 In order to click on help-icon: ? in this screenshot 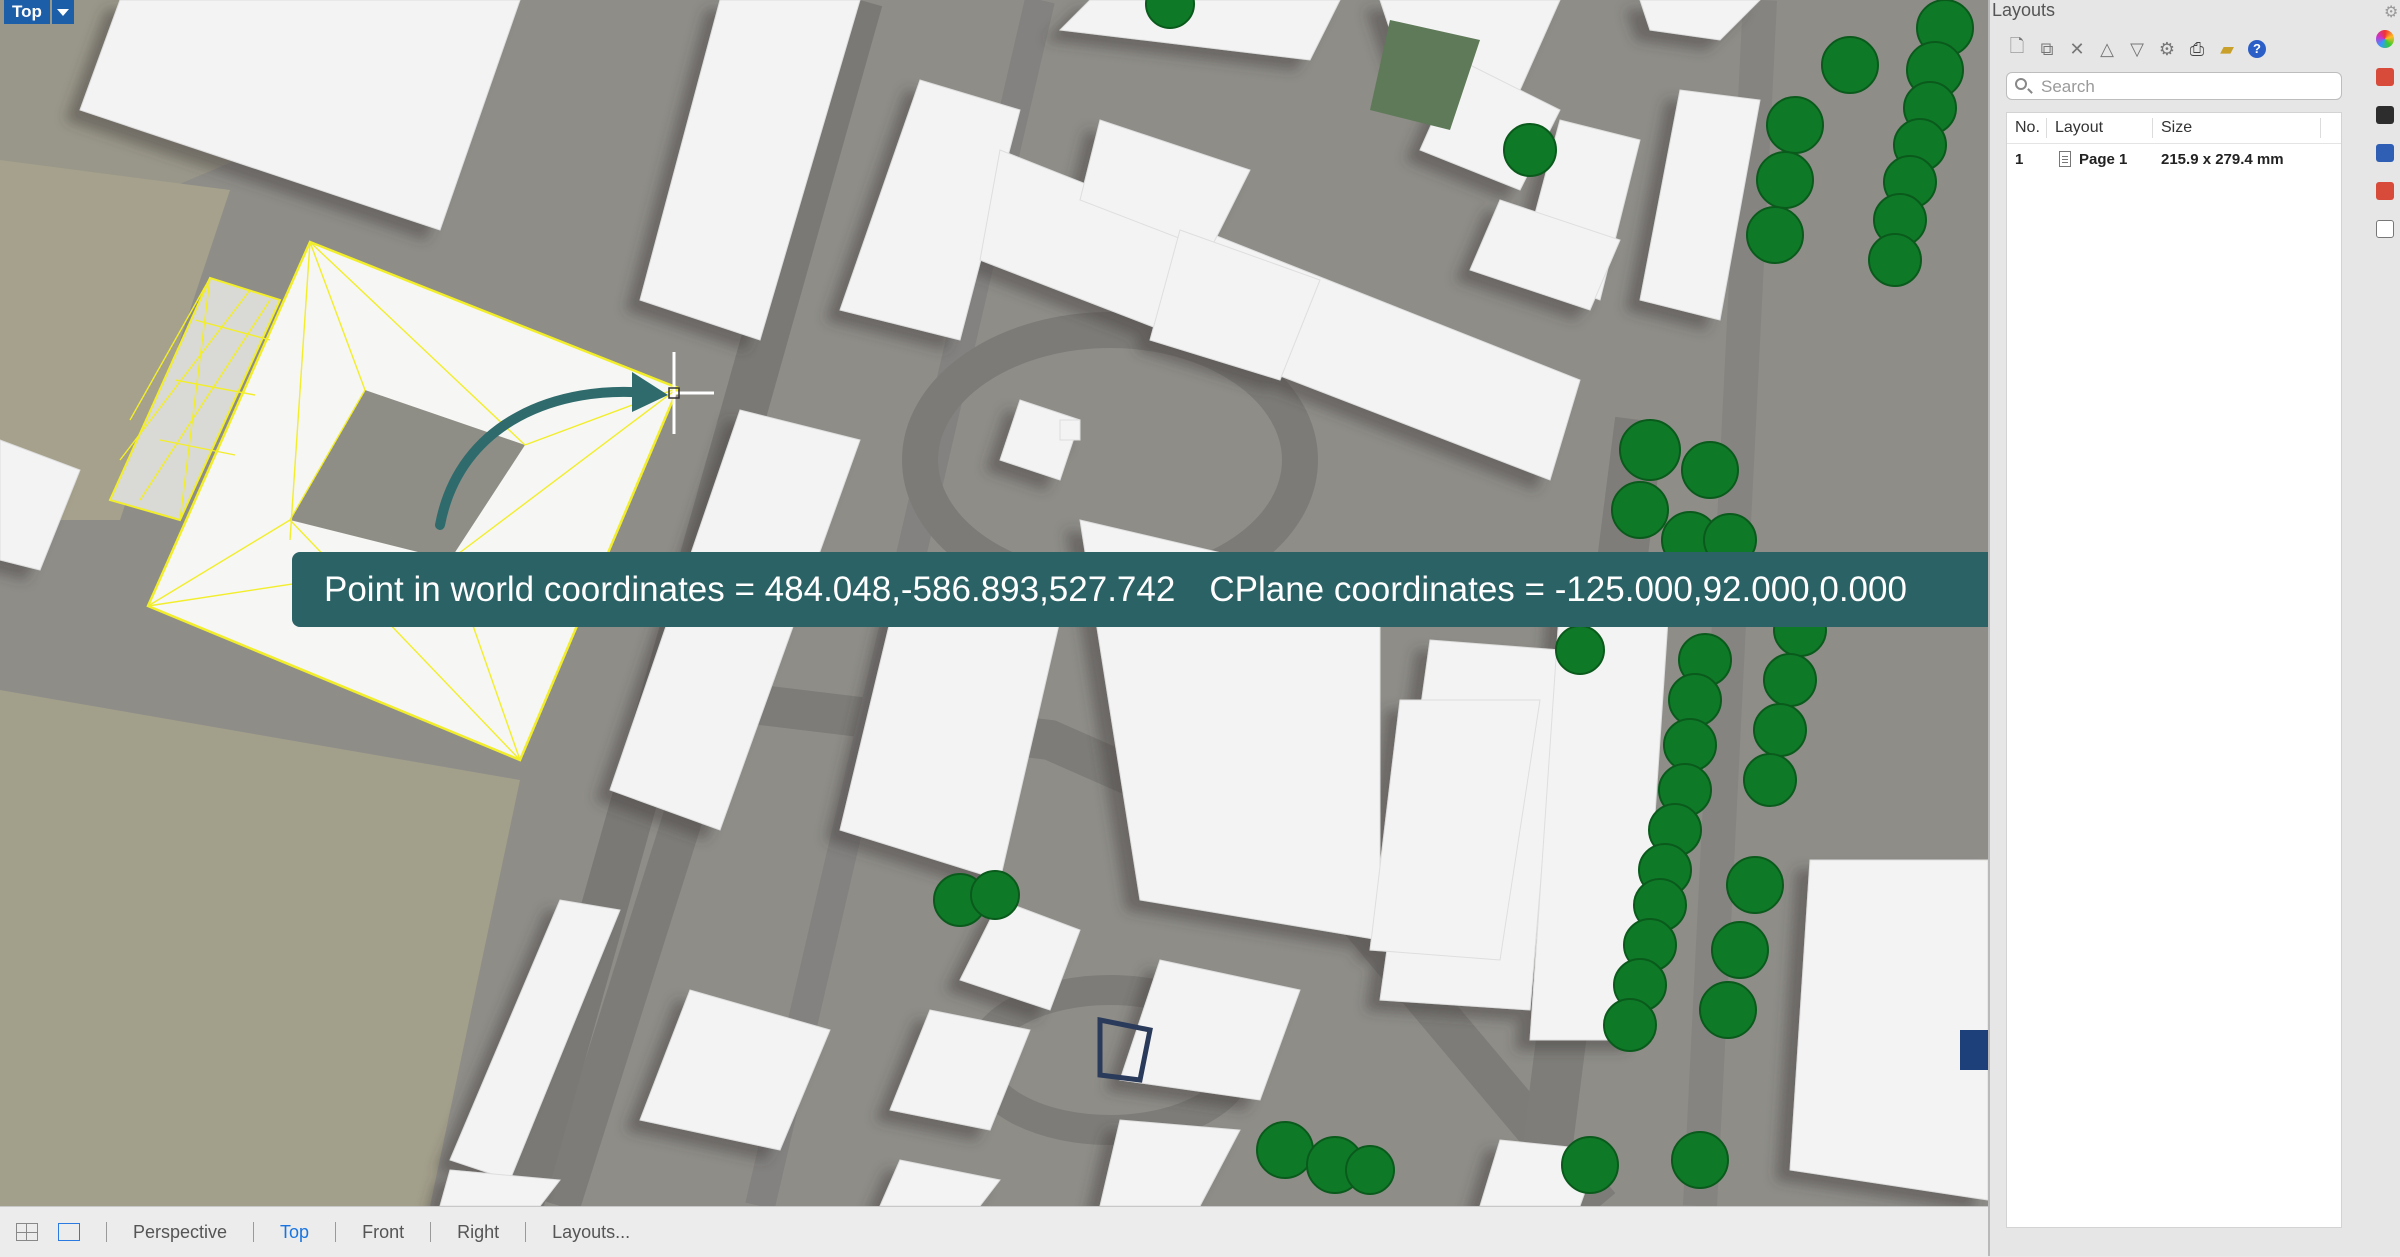, I will do `click(2257, 49)`.